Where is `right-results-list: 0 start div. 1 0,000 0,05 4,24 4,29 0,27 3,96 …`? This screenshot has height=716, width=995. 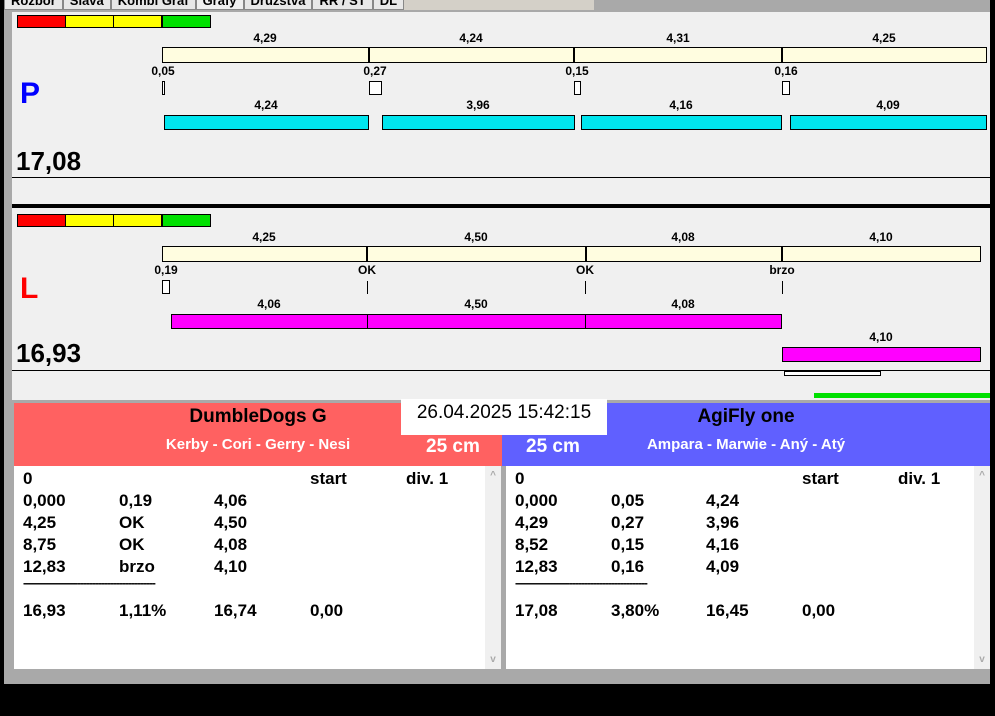 right-results-list: 0 start div. 1 0,000 0,05 4,24 4,29 0,27 3,96 … is located at coordinates (748, 567).